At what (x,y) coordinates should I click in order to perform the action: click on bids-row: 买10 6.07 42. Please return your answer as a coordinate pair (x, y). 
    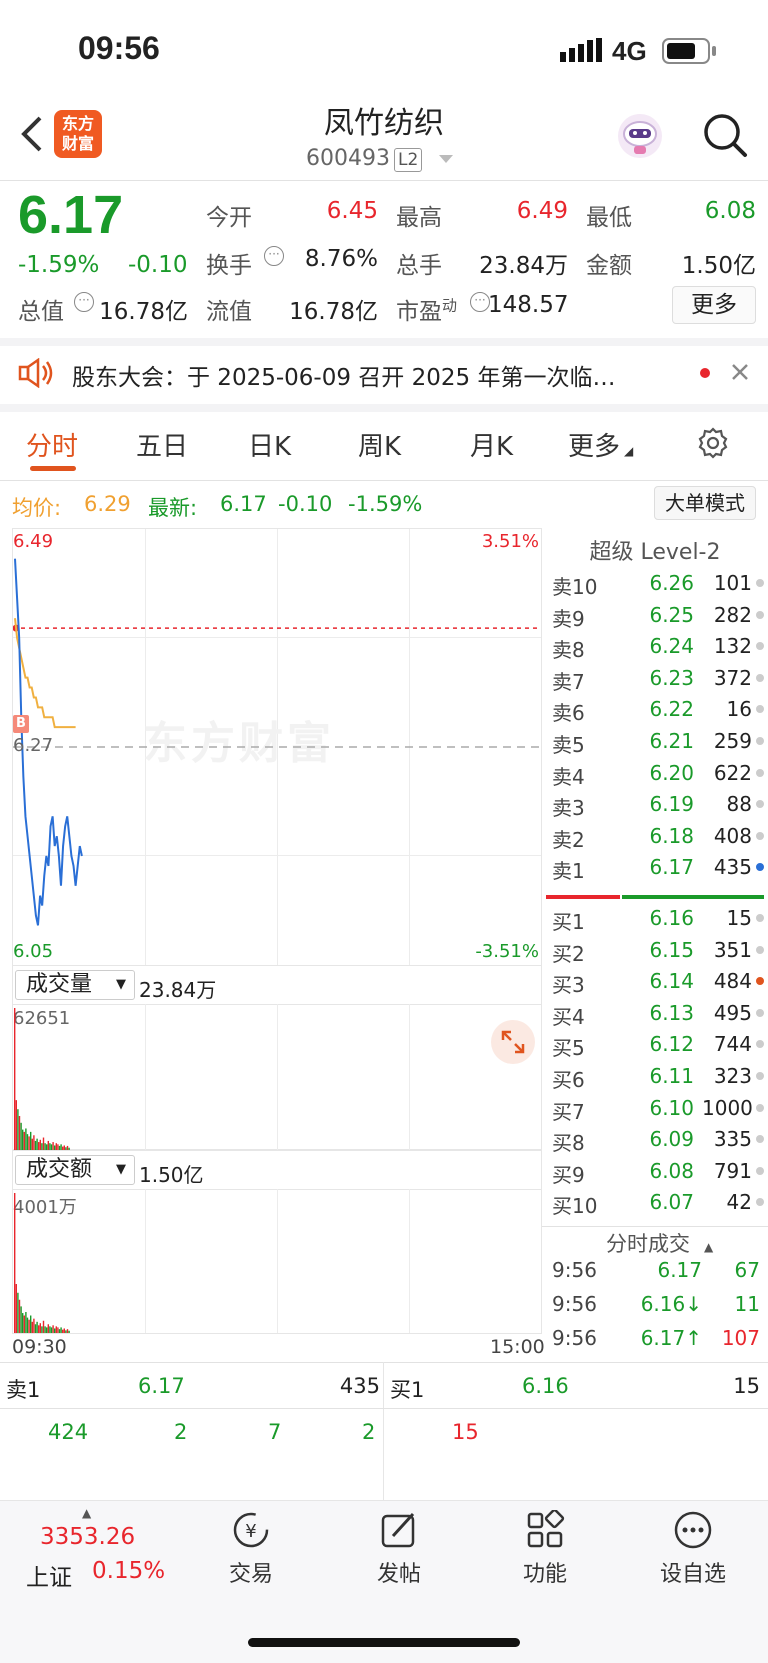
    Looking at the image, I should click on (659, 1205).